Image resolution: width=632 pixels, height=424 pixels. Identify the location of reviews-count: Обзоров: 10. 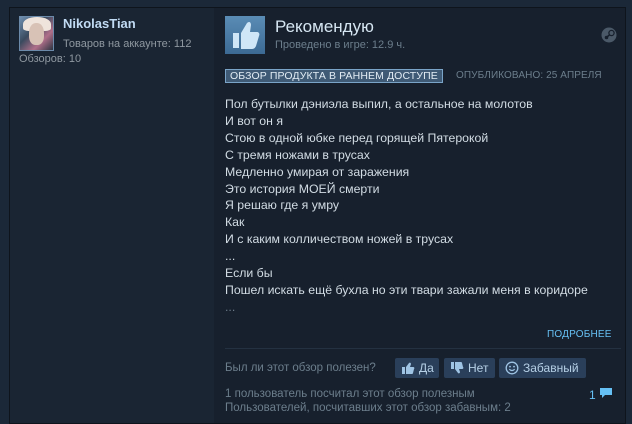
(50, 59).